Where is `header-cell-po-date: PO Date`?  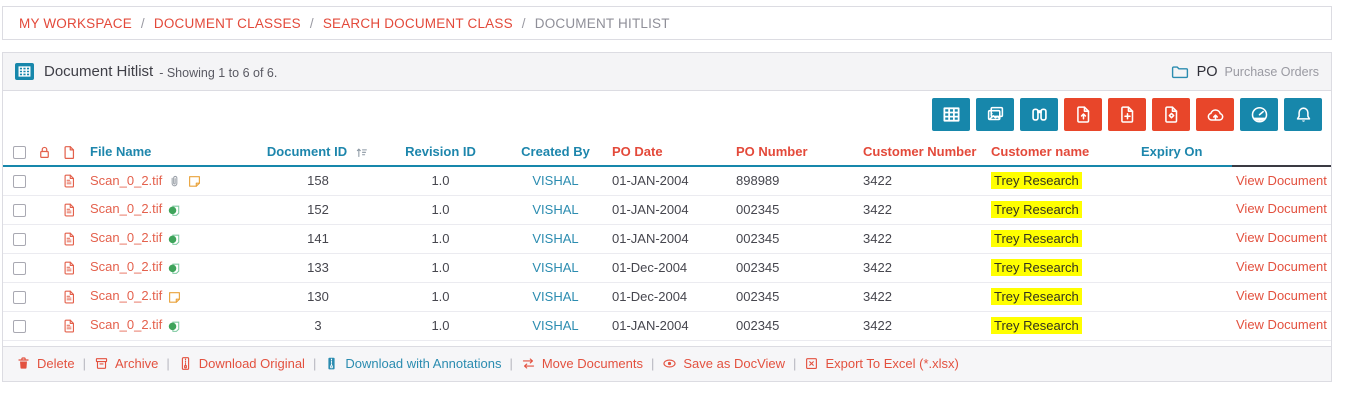
header-cell-po-date: PO Date is located at coordinates (670, 152).